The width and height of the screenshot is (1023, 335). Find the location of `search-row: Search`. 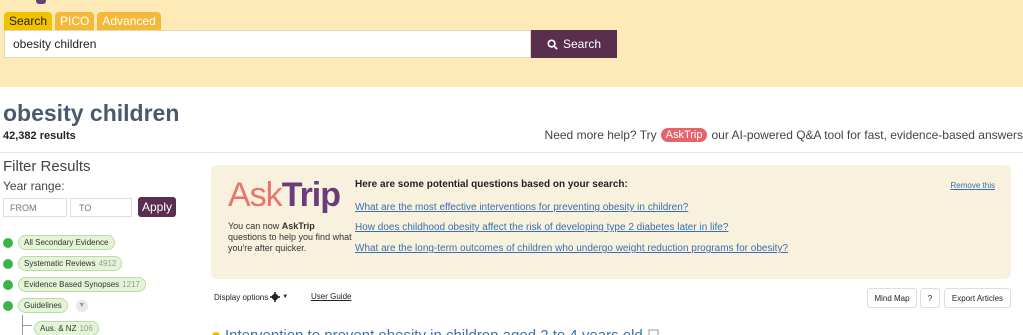

search-row: Search is located at coordinates (310, 44).